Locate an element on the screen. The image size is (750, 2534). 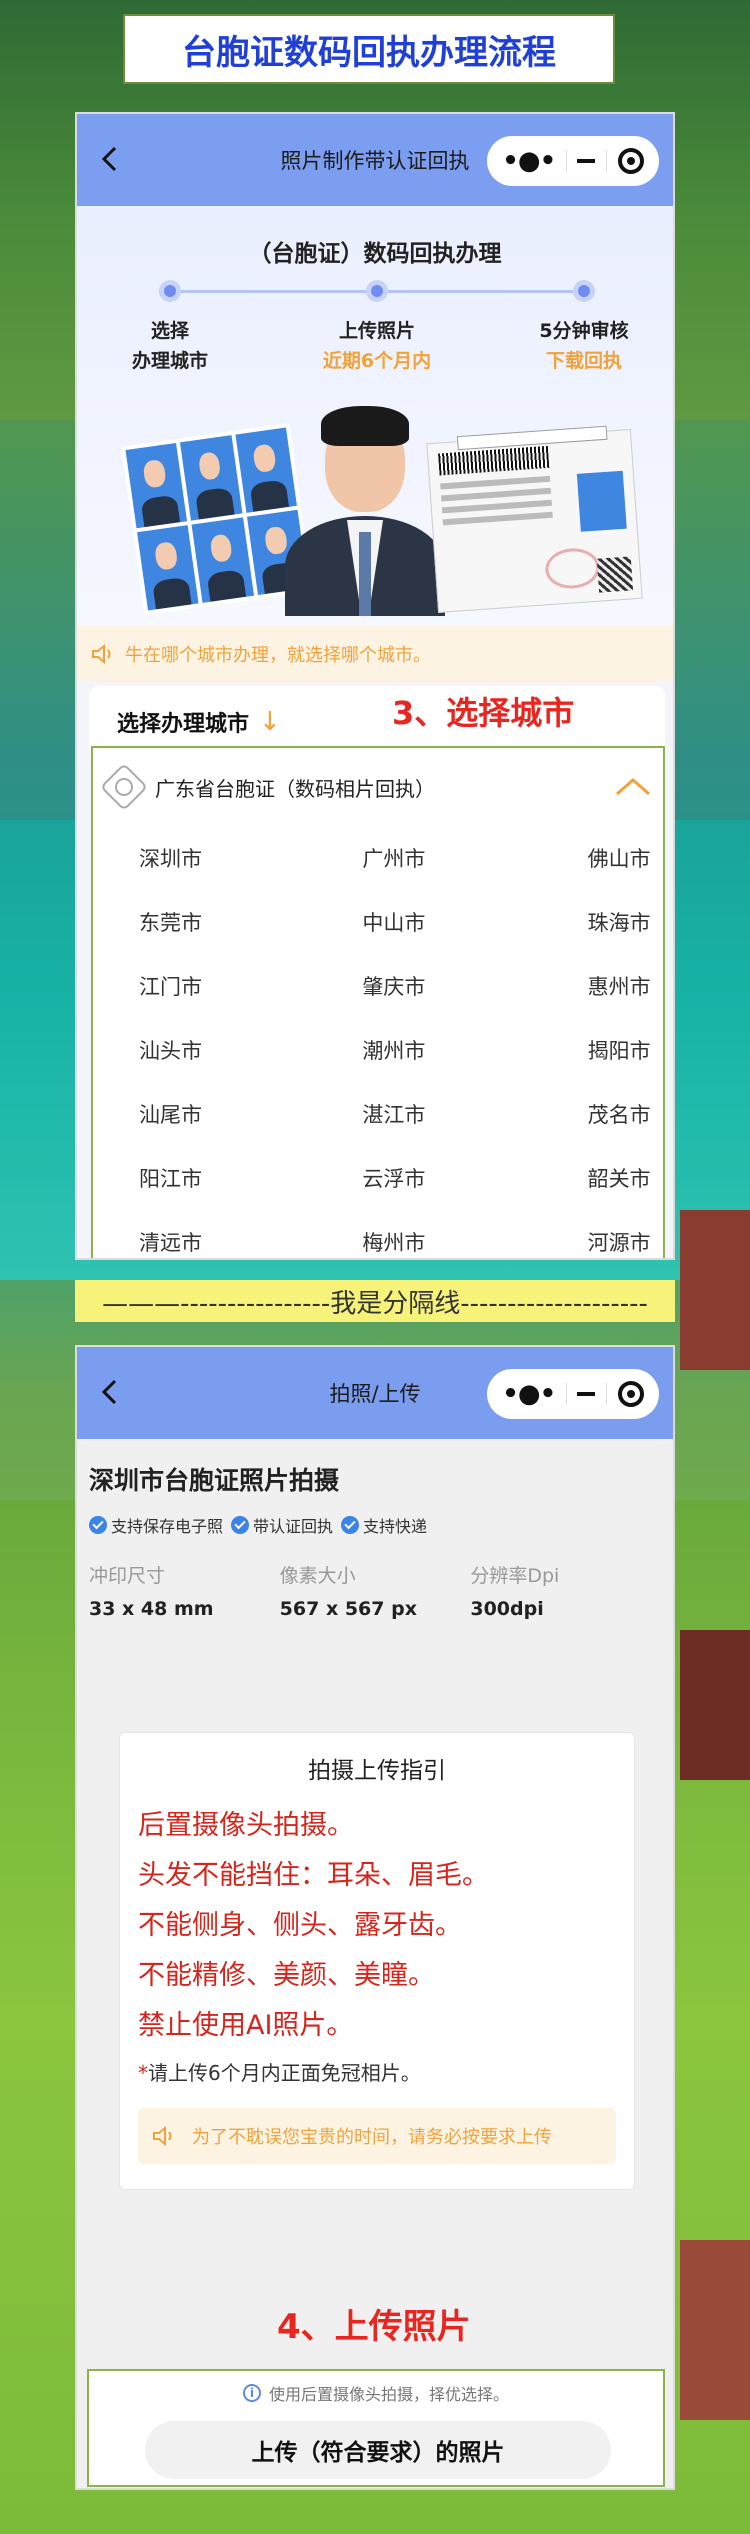
feature-tag: 支持快递 is located at coordinates (384, 1525).